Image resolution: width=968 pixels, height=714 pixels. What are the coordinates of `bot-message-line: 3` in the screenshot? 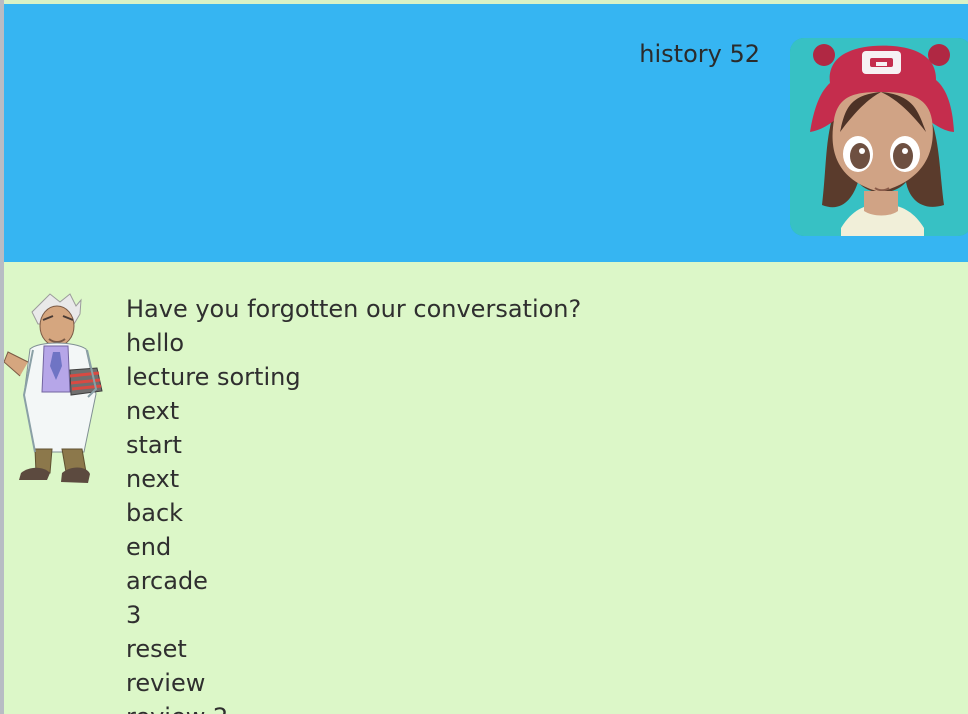 It's located at (134, 615).